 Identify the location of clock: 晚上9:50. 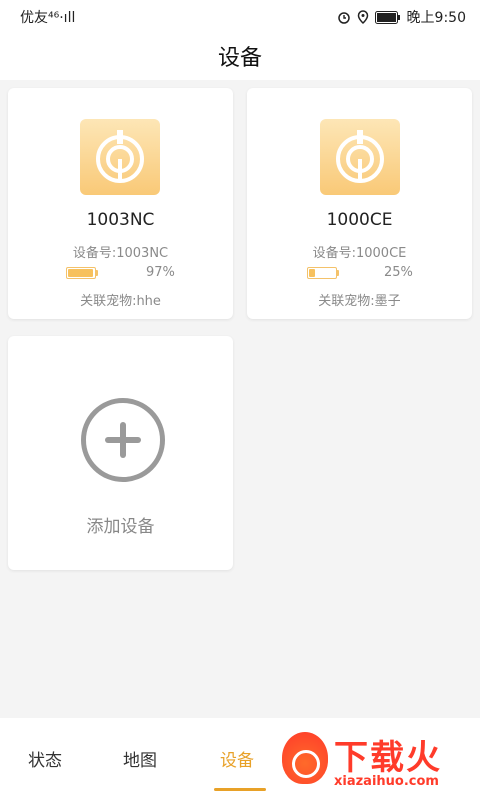
(436, 18).